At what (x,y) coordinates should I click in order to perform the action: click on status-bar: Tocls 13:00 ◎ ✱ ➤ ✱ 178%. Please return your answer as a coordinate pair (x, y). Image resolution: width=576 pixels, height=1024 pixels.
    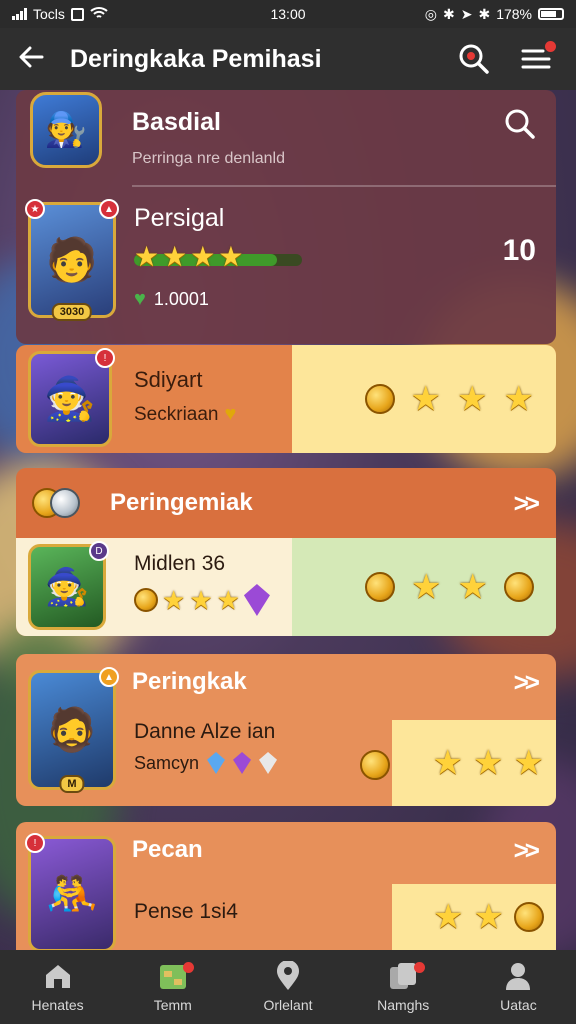
    Looking at the image, I should click on (288, 14).